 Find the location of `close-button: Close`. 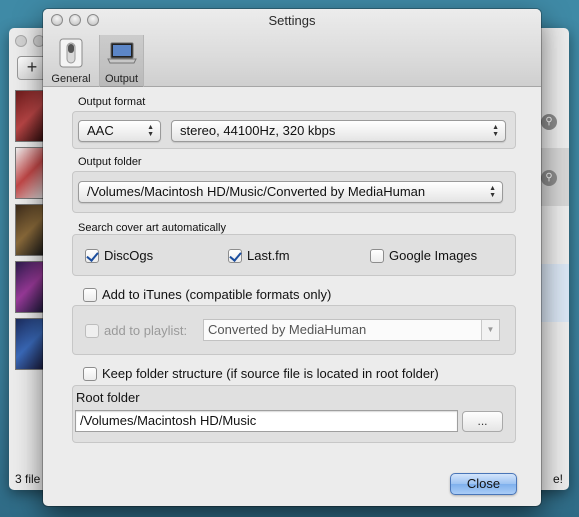

close-button: Close is located at coordinates (483, 484).